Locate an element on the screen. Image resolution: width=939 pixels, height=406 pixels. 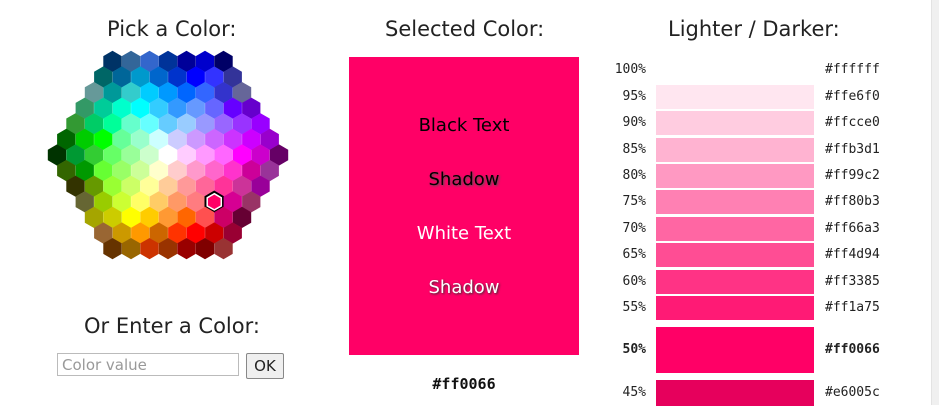
selected-hex-code: #ff0066 is located at coordinates (464, 384).